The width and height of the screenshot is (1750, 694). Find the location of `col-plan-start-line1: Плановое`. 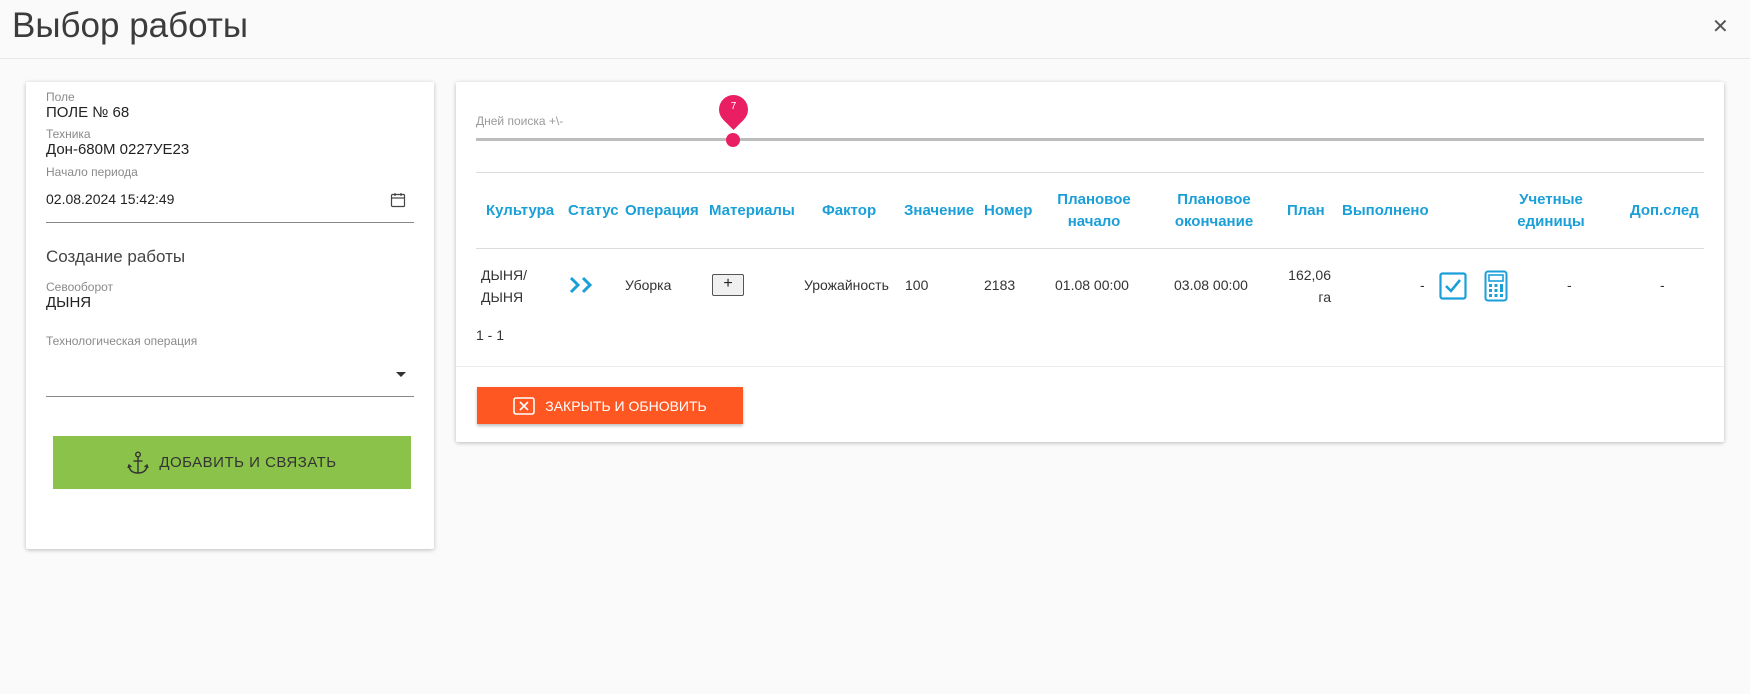

col-plan-start-line1: Плановое is located at coordinates (1094, 199).